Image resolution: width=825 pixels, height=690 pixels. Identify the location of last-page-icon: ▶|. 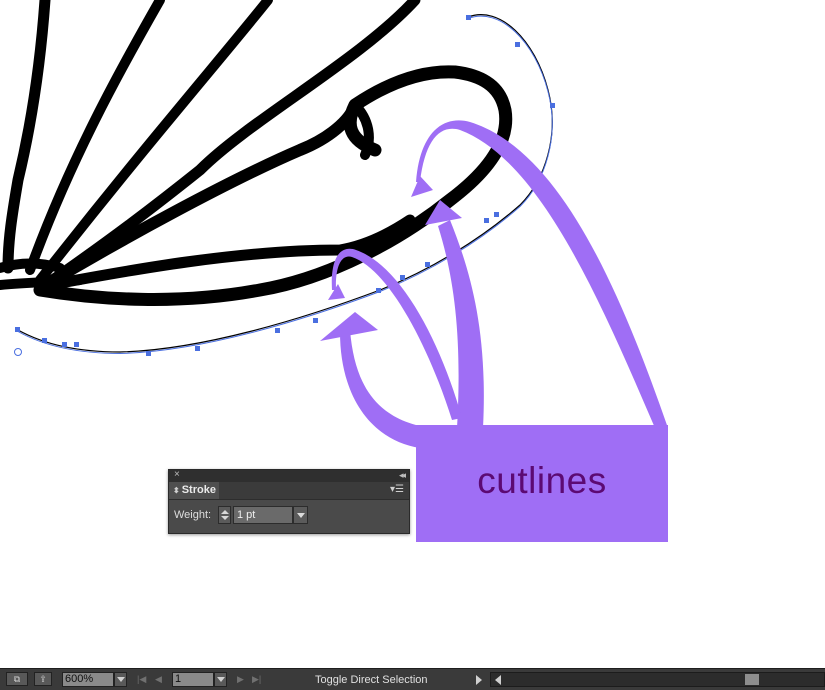
(256, 679).